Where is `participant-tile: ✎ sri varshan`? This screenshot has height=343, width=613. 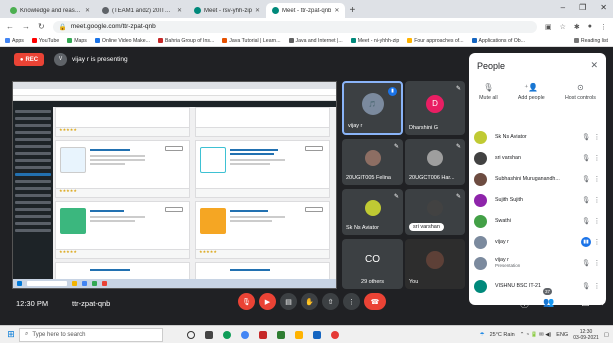
participant-tile: ✎ sri varshan is located at coordinates (435, 212).